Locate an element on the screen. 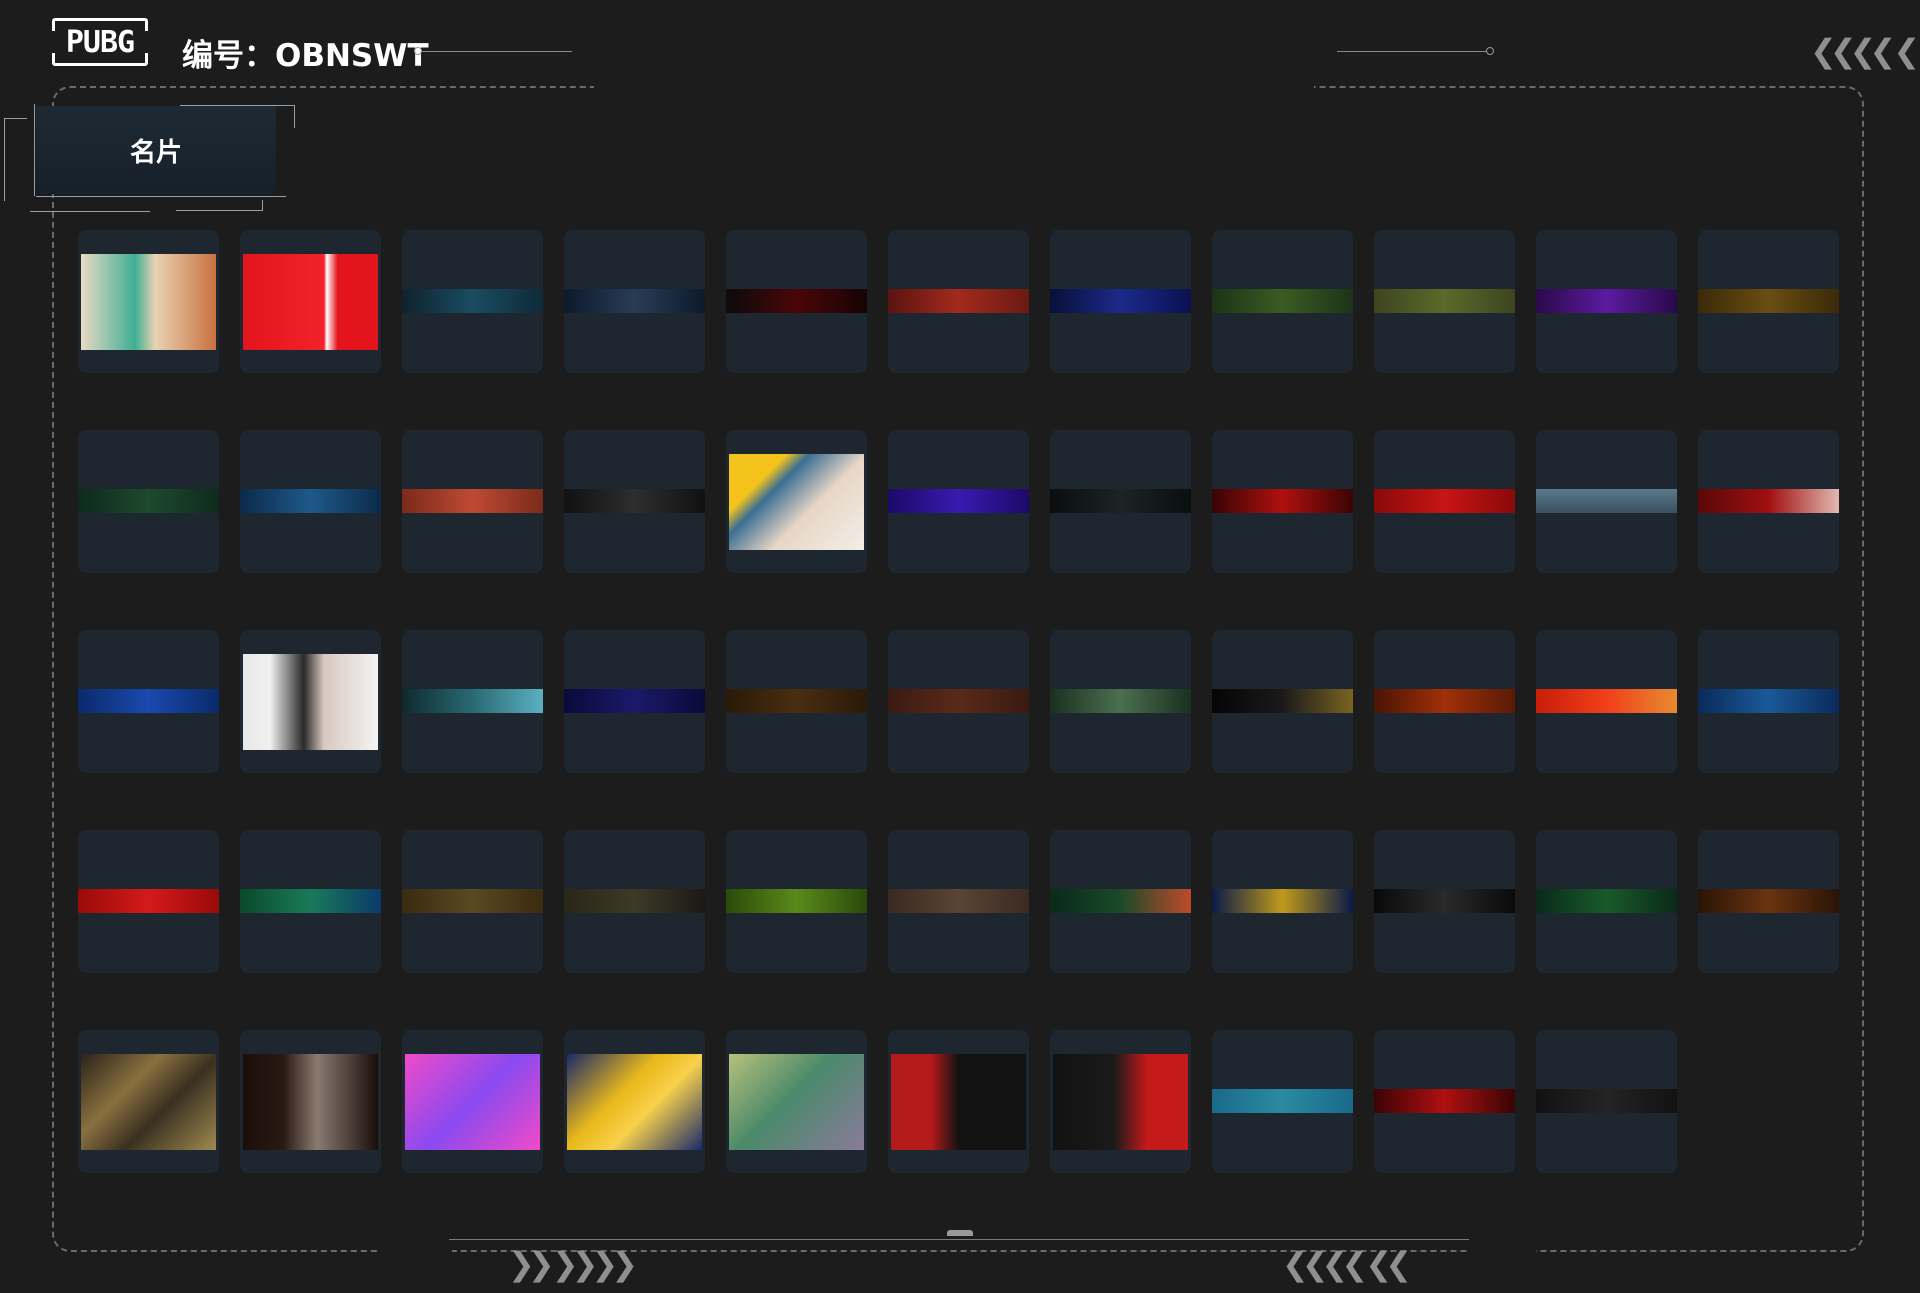 The width and height of the screenshot is (1920, 1293). footer-left-chevrons-icon: ❯❯ ❯❯❯❯ is located at coordinates (573, 1264).